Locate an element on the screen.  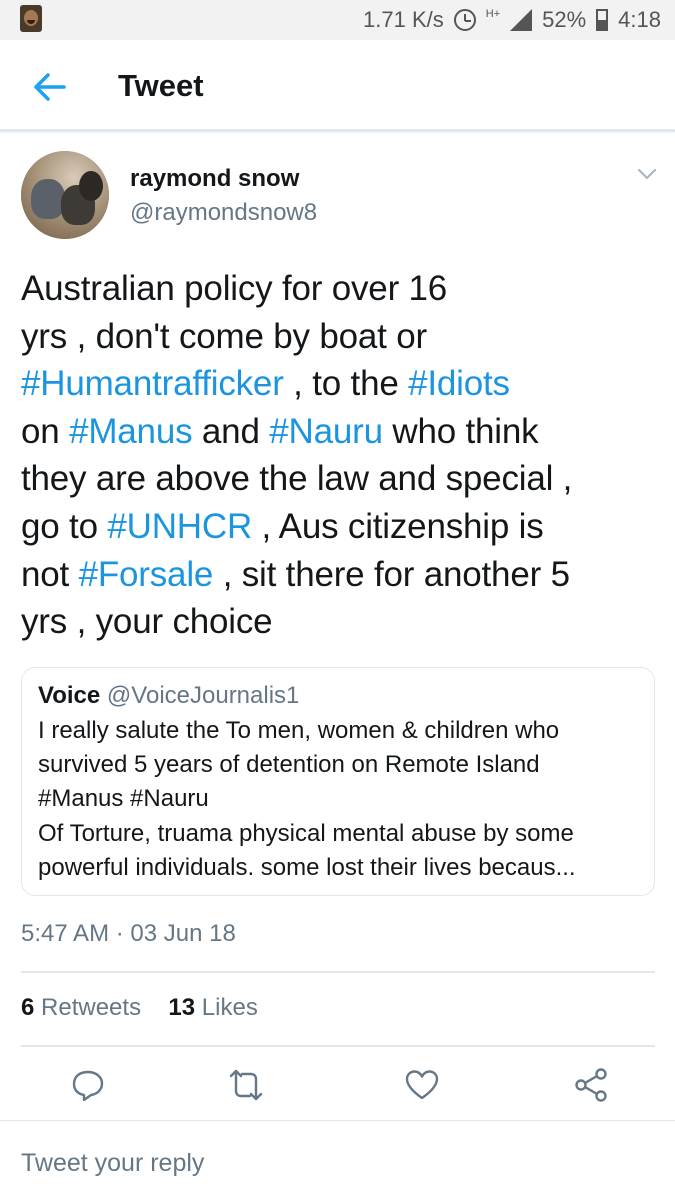
net-type: H+ is located at coordinates (493, 14).